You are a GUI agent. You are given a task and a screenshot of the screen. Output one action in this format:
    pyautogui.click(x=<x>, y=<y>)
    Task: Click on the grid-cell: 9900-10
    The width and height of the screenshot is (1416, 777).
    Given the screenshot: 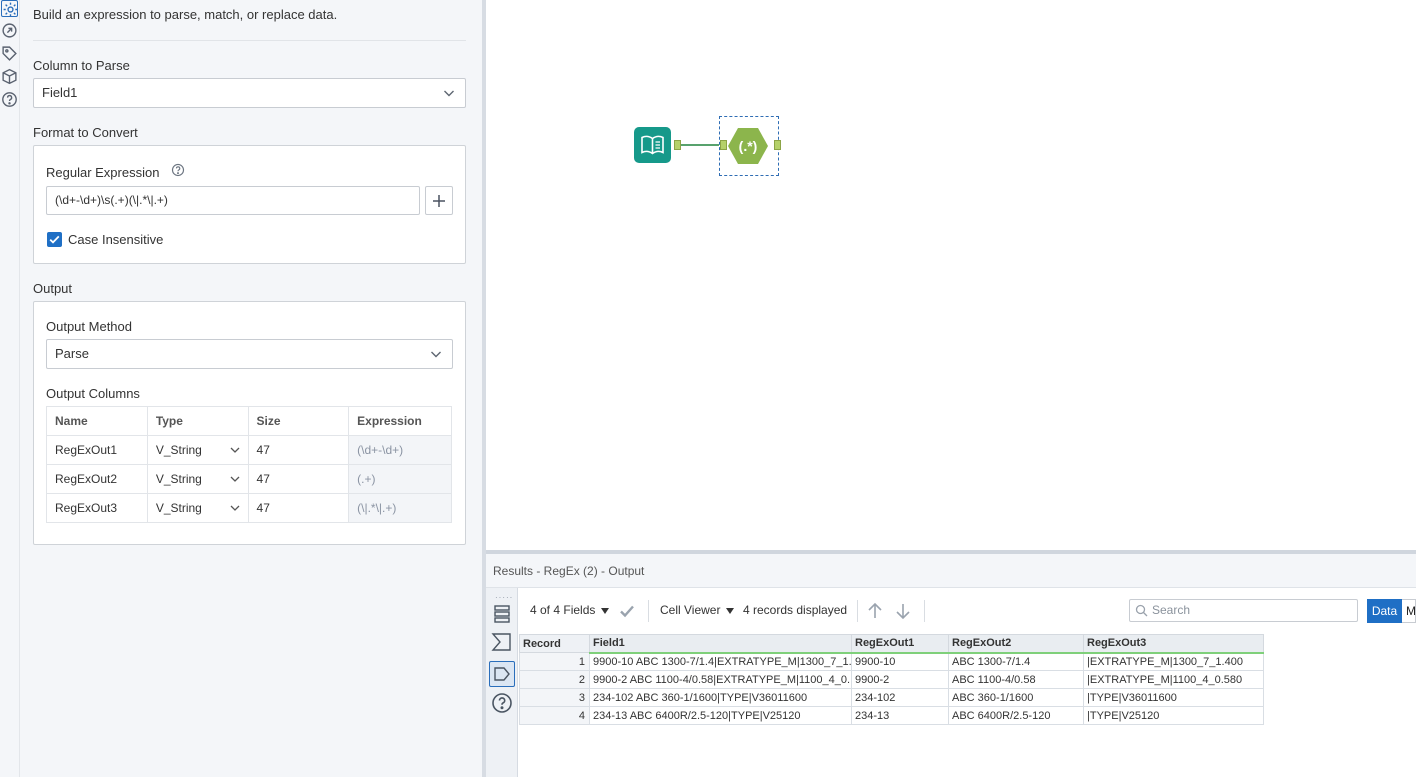 What is the action you would take?
    pyautogui.click(x=900, y=661)
    